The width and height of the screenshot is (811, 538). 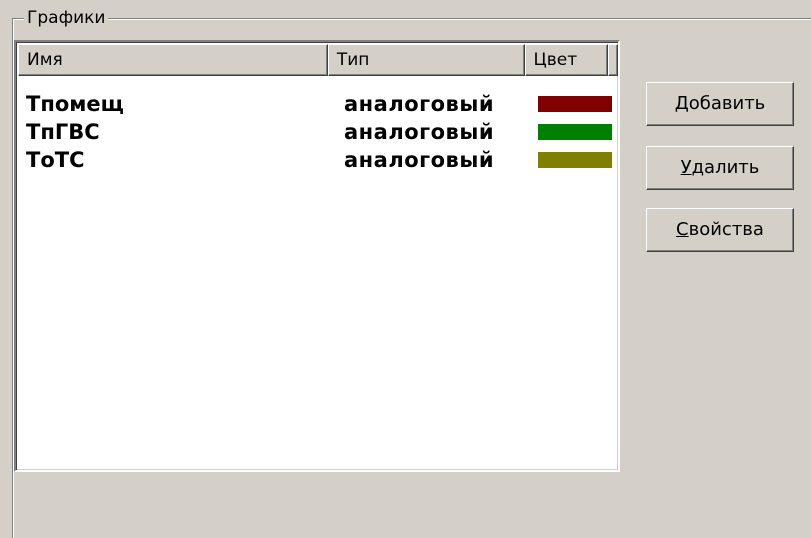 What do you see at coordinates (426, 60) in the screenshot?
I see `column-header-type: Тип` at bounding box center [426, 60].